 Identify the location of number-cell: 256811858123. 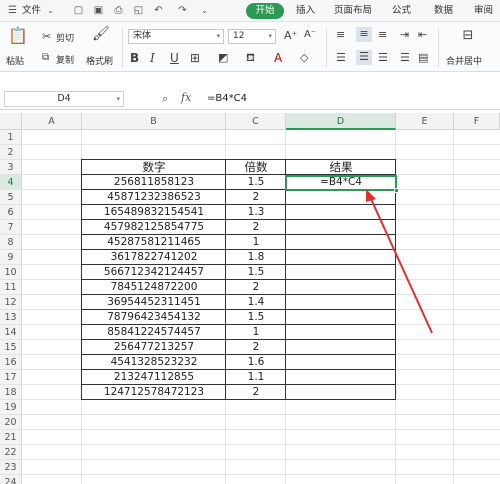
(154, 182).